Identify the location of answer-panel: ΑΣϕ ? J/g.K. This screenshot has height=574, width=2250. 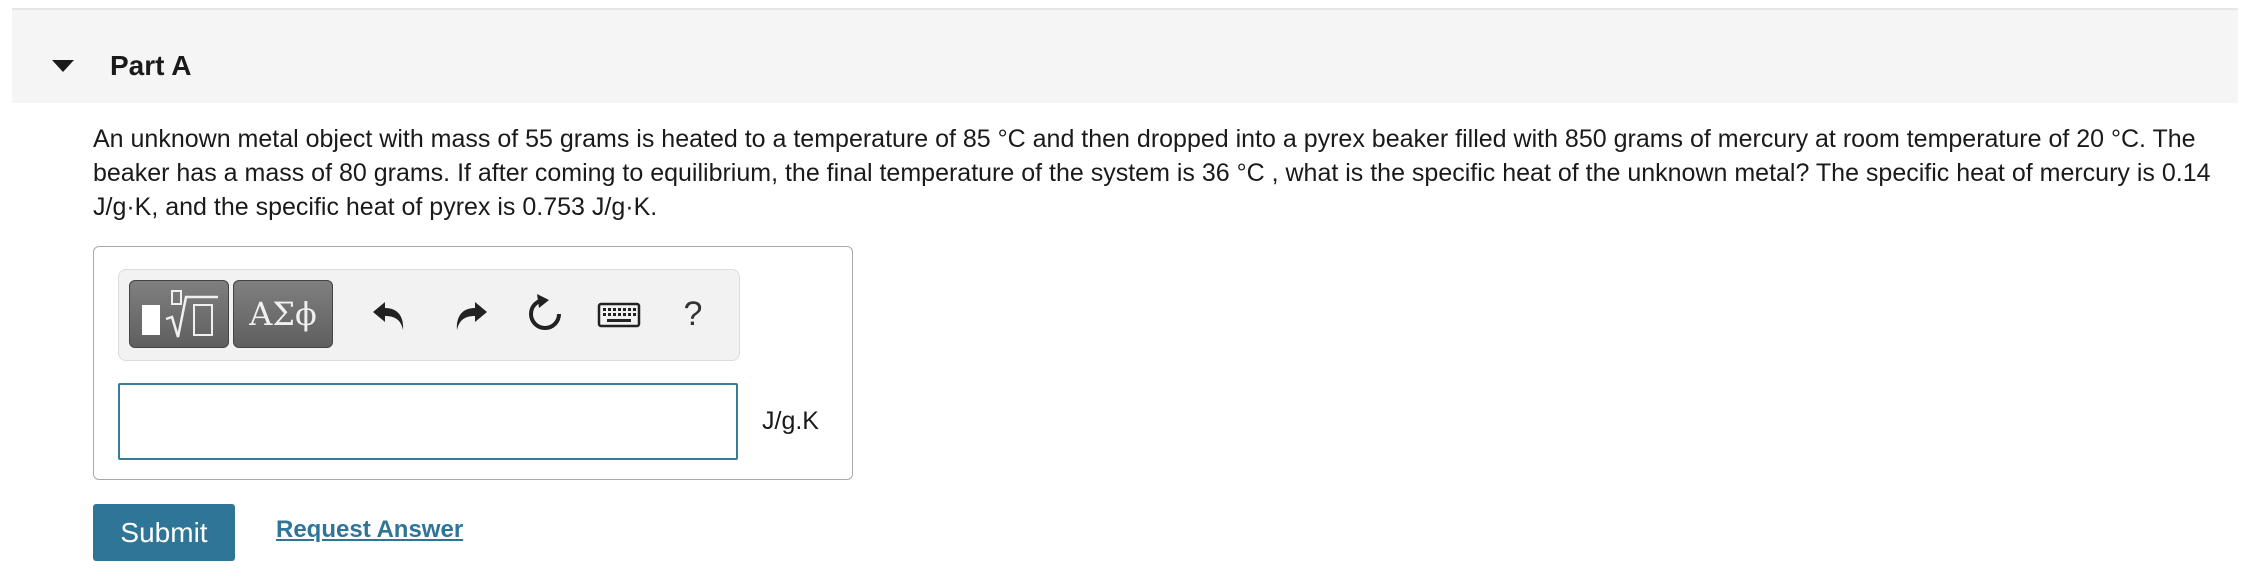
(473, 363).